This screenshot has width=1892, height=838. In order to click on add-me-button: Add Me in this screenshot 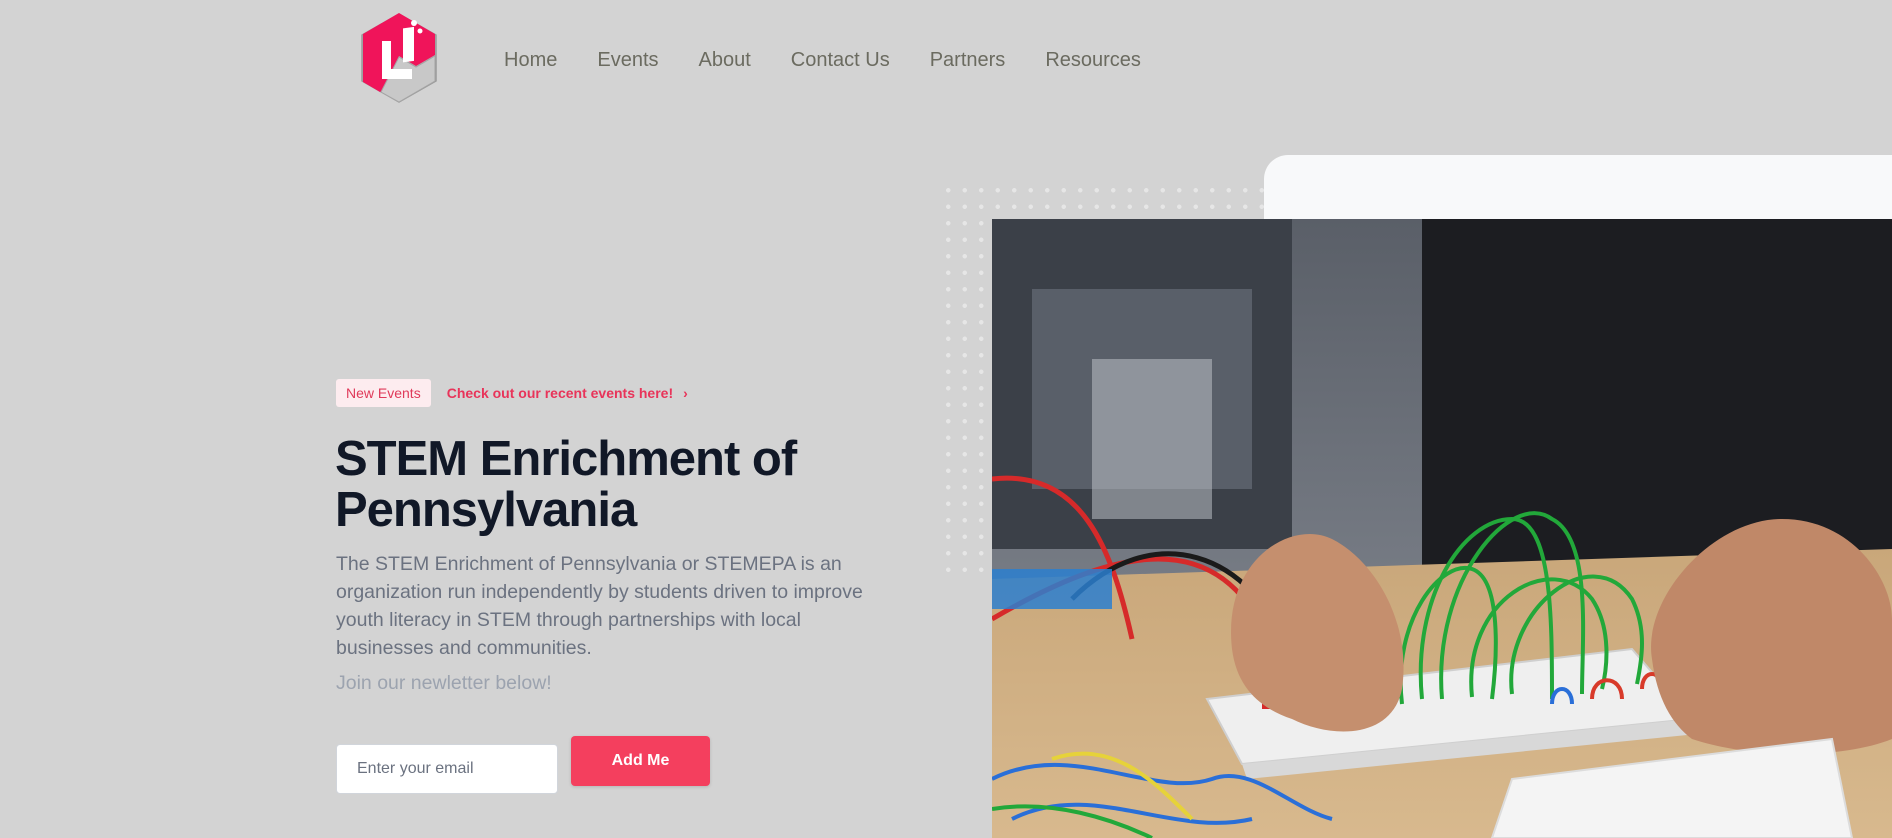, I will do `click(640, 761)`.